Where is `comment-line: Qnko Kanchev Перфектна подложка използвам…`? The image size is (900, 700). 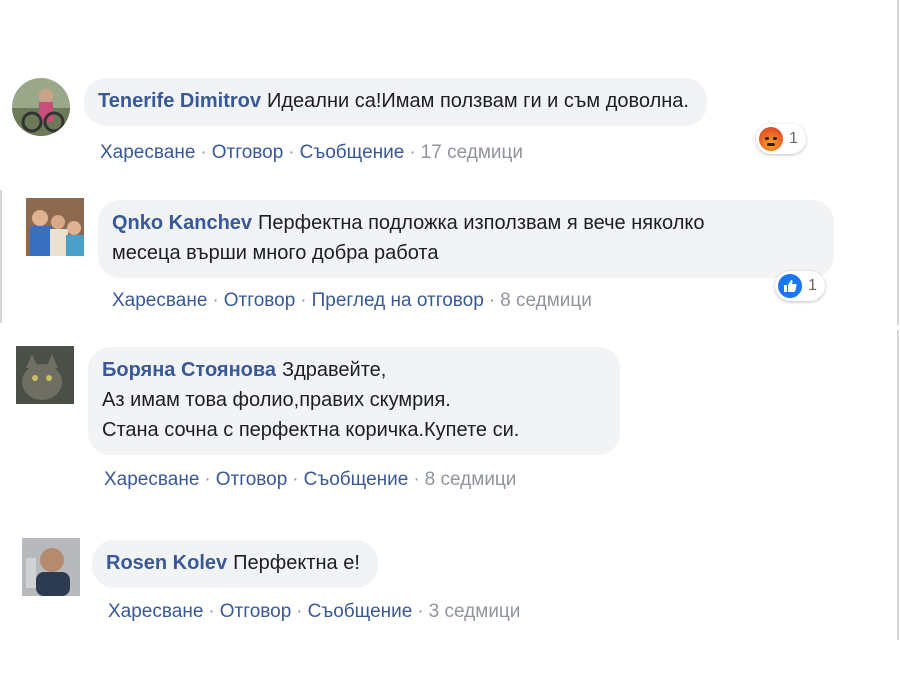 comment-line: Qnko Kanchev Перфектна подложка използвам… is located at coordinates (464, 223).